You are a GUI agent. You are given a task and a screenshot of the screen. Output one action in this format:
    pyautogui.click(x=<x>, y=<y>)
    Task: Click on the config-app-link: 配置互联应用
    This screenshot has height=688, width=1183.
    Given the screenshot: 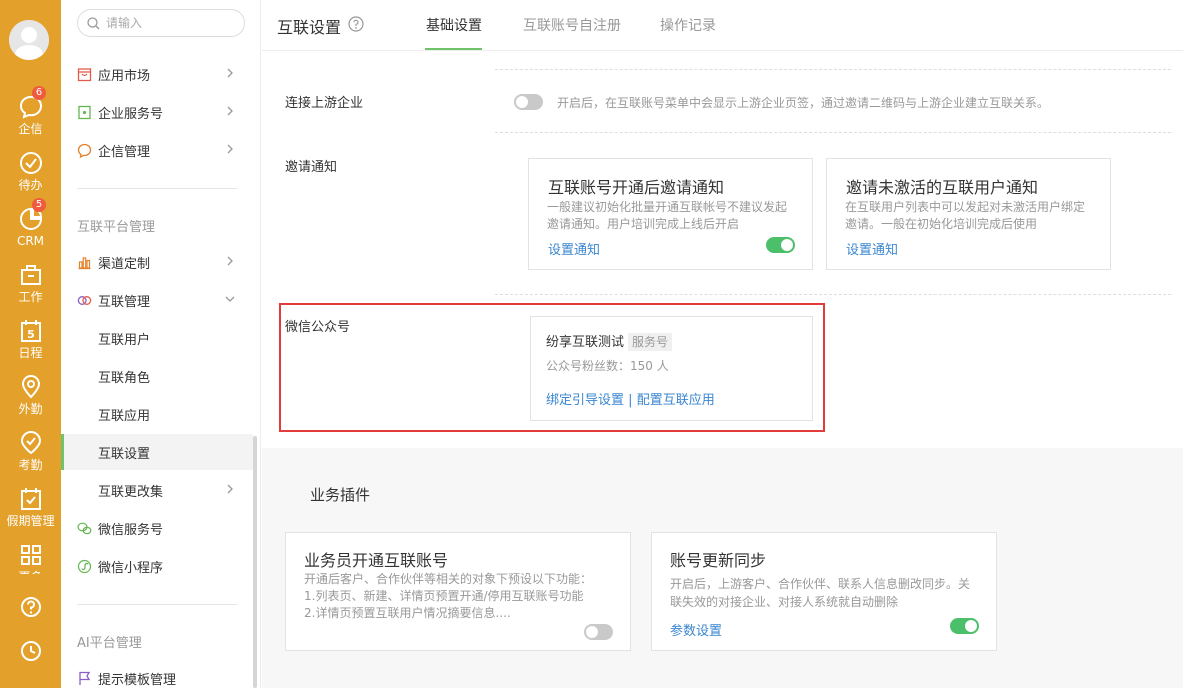 What is the action you would take?
    pyautogui.click(x=676, y=400)
    